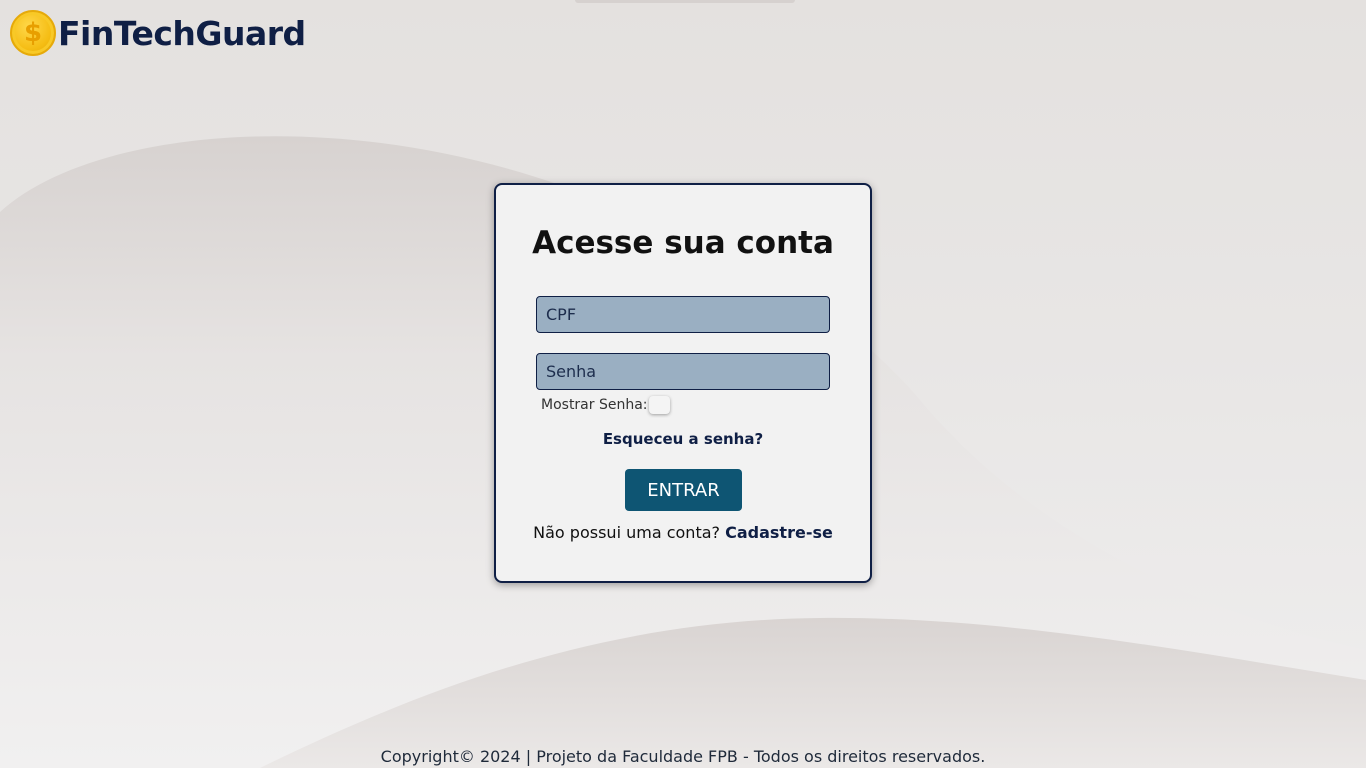 This screenshot has width=1366, height=768. I want to click on show-password-row: Mostrar Senha:, so click(605, 405).